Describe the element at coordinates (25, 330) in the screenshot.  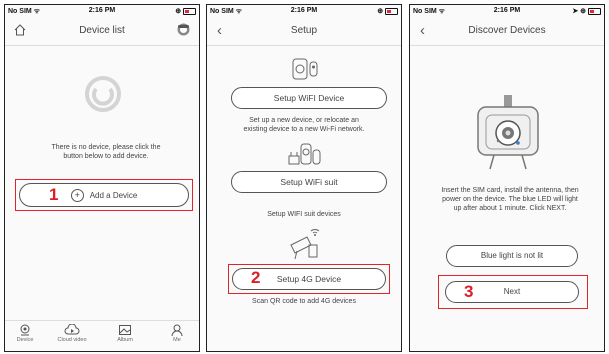
I see `camera-icon` at that location.